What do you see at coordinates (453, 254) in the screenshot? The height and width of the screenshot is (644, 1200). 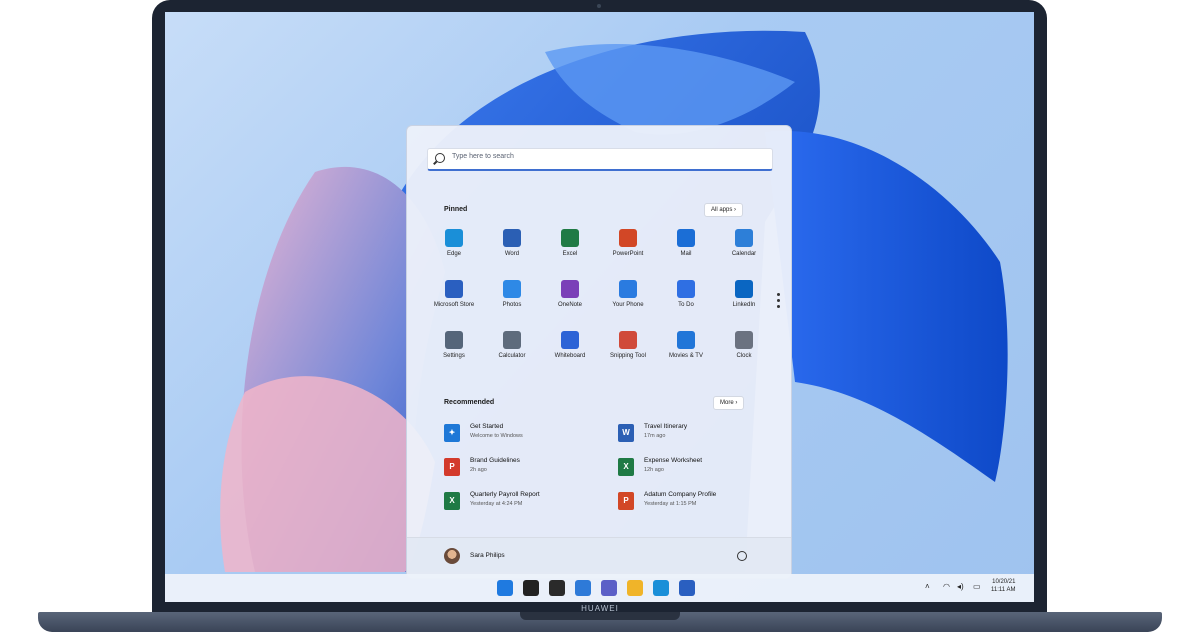 I see `pinned-app-label: Edge` at bounding box center [453, 254].